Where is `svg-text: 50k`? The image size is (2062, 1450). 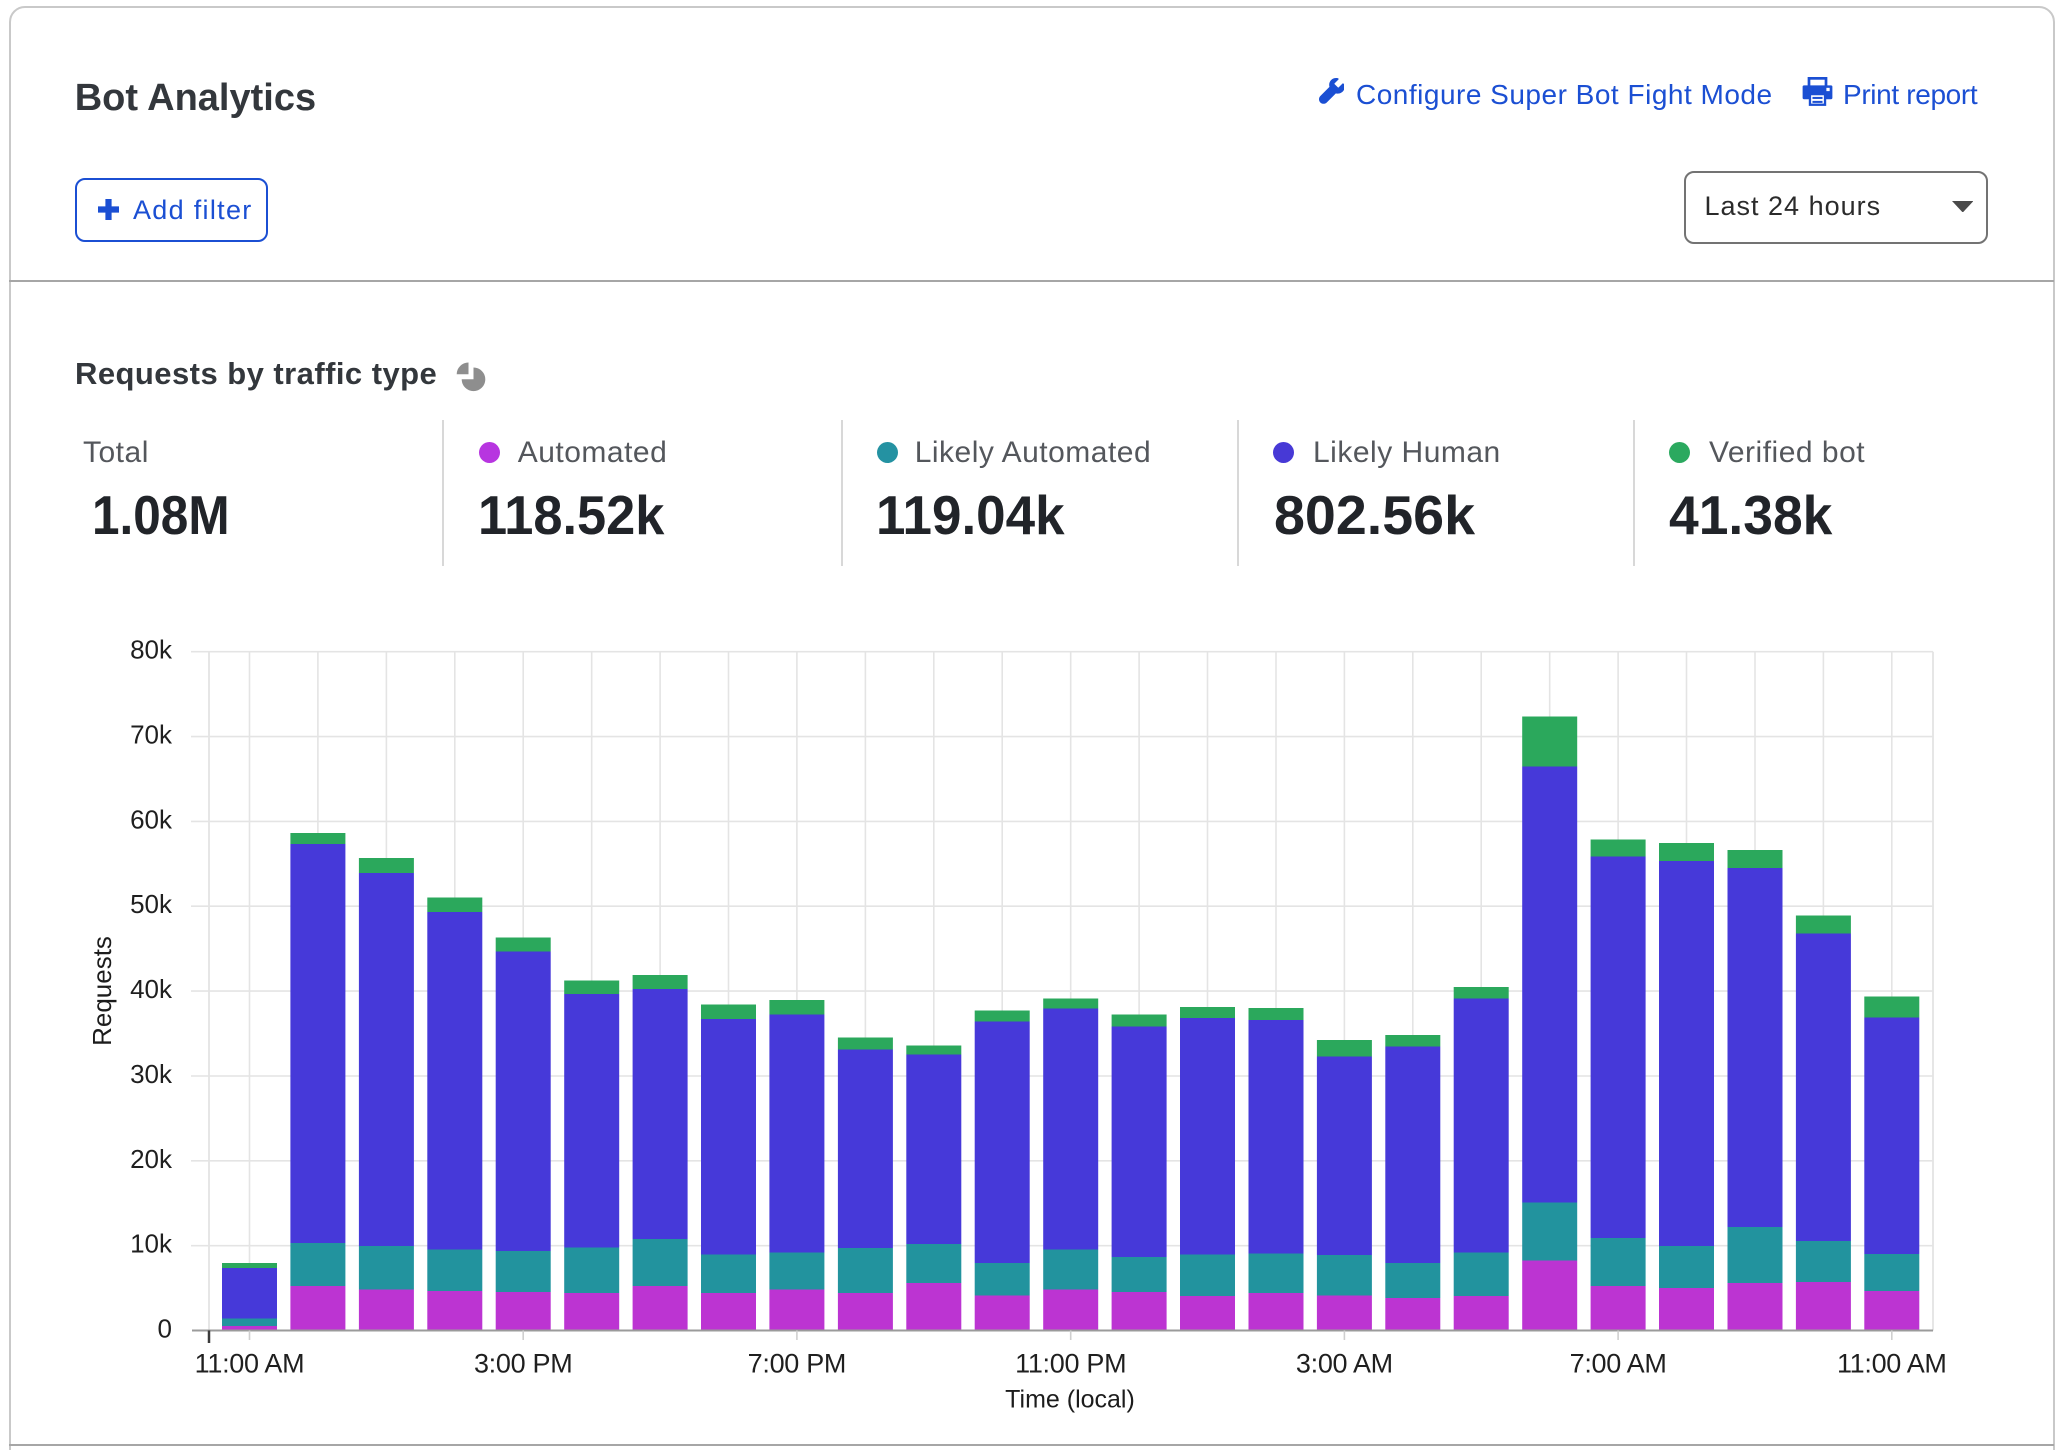
svg-text: 50k is located at coordinates (151, 904).